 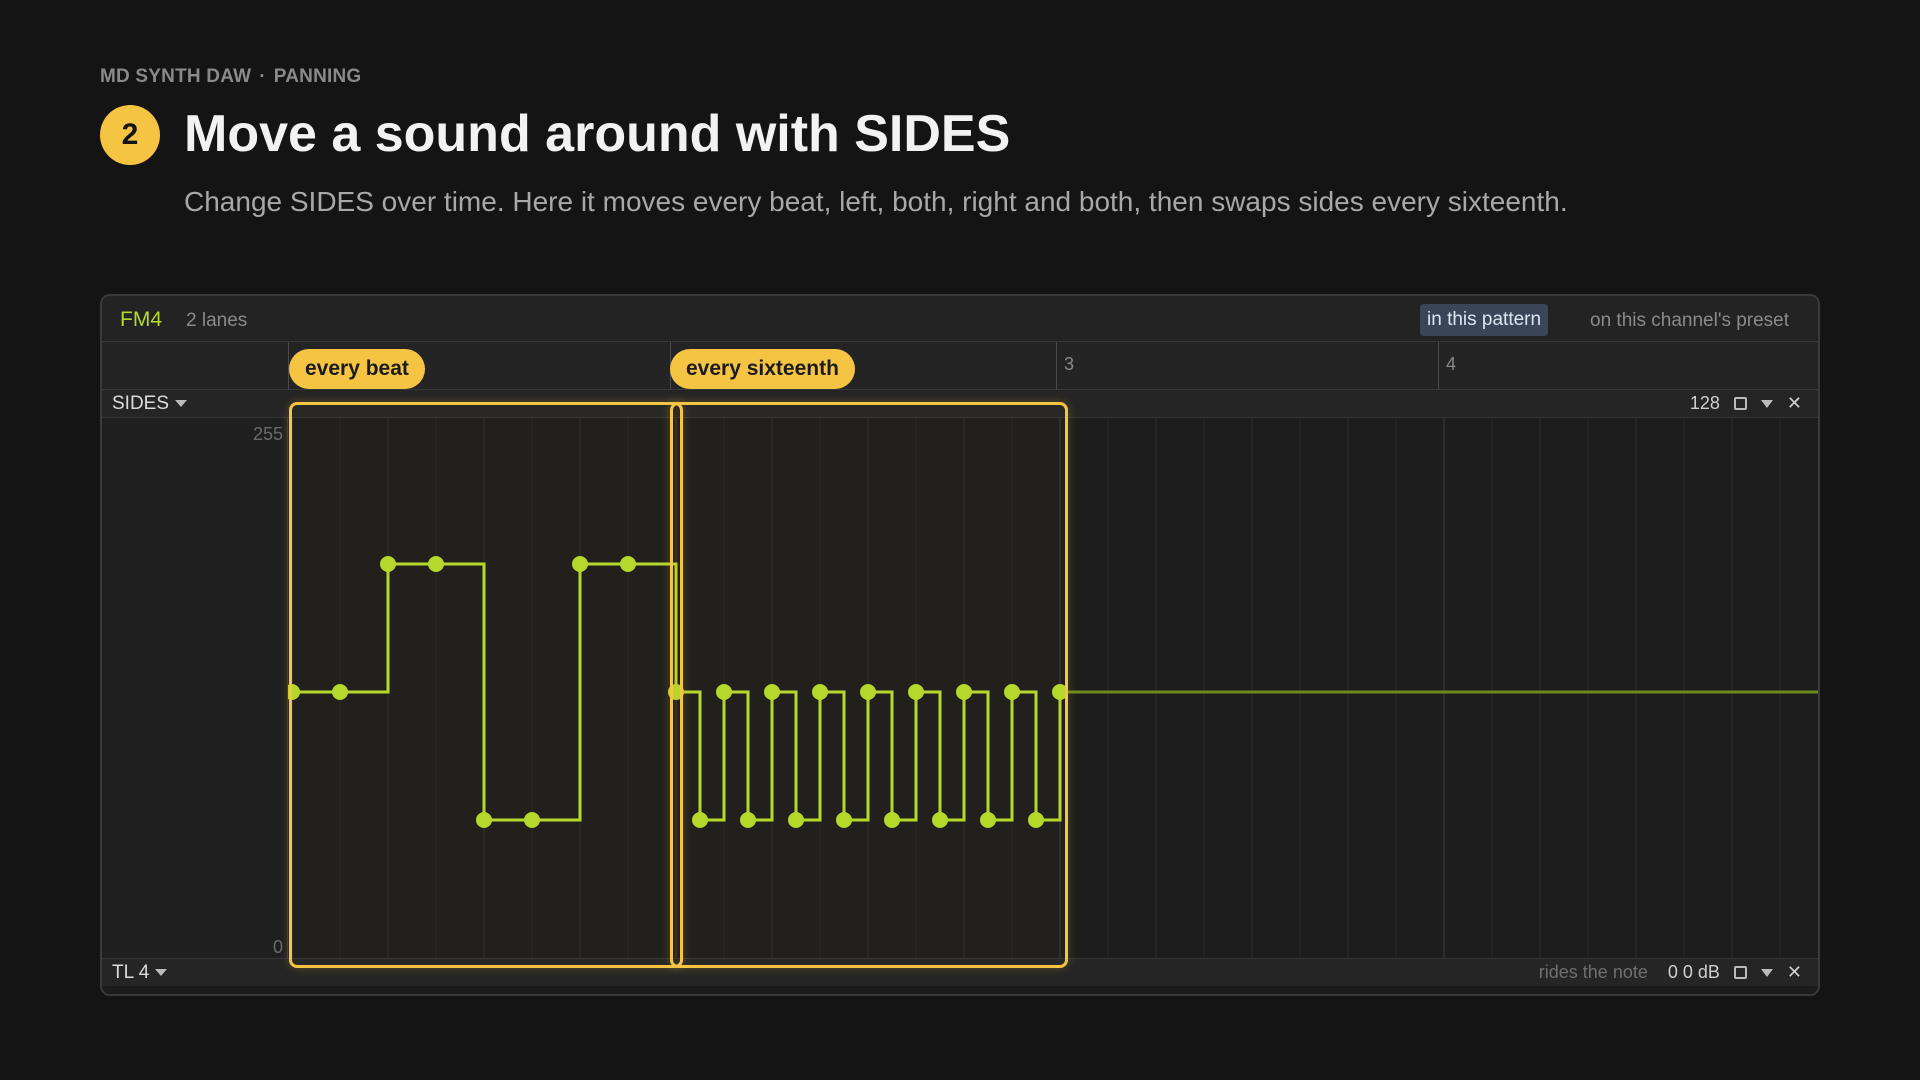 What do you see at coordinates (1693, 972) in the screenshot?
I see `bottom-lane-value: 0 0 dB` at bounding box center [1693, 972].